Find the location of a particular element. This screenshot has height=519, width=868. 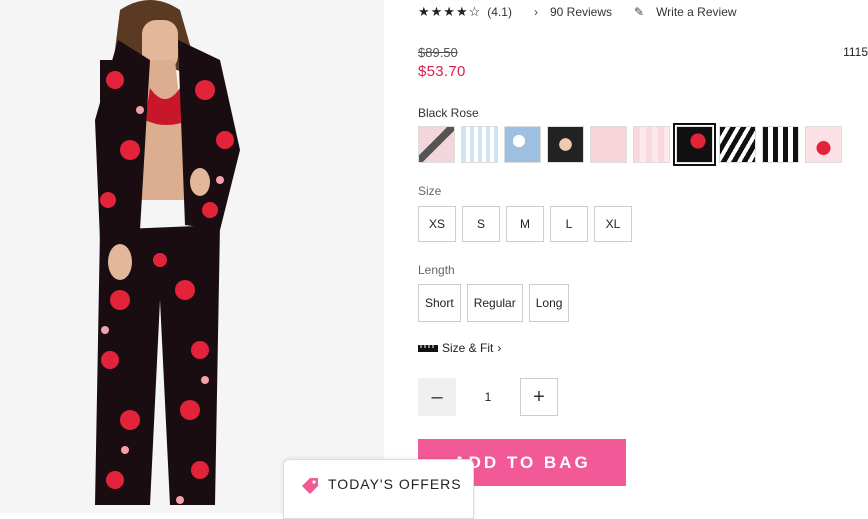

selected-color-label: Black Rose is located at coordinates (448, 113).